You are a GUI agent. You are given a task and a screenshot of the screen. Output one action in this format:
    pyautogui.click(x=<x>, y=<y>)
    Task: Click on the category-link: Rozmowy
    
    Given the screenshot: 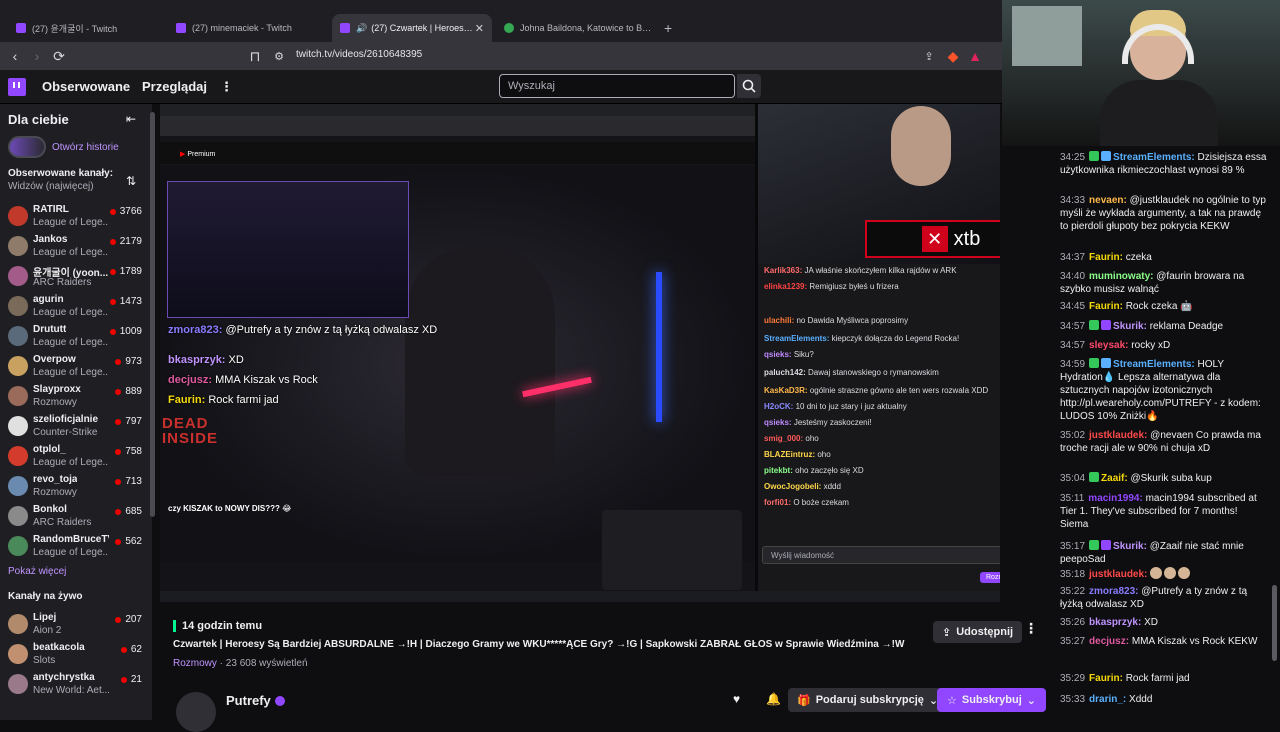 What is the action you would take?
    pyautogui.click(x=195, y=663)
    